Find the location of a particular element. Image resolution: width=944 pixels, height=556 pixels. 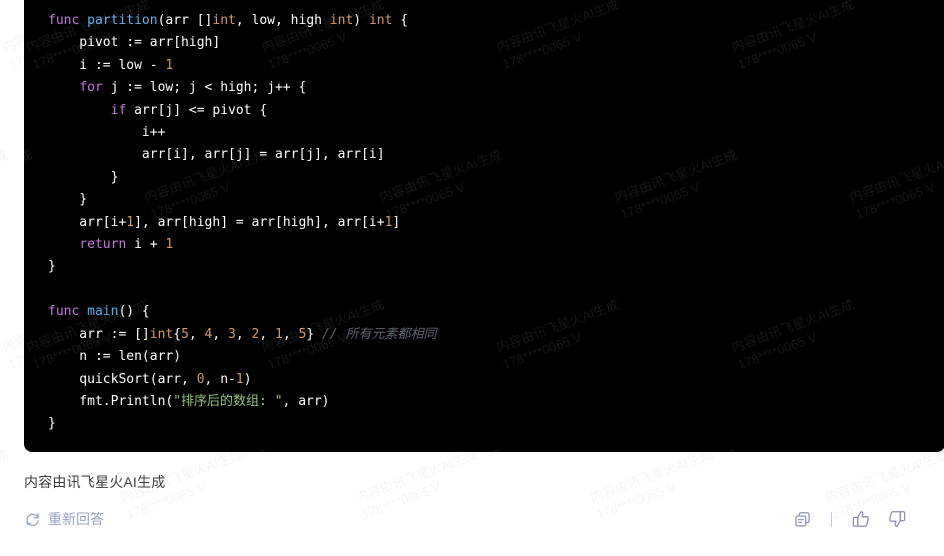

feedback-actions is located at coordinates (849, 519).